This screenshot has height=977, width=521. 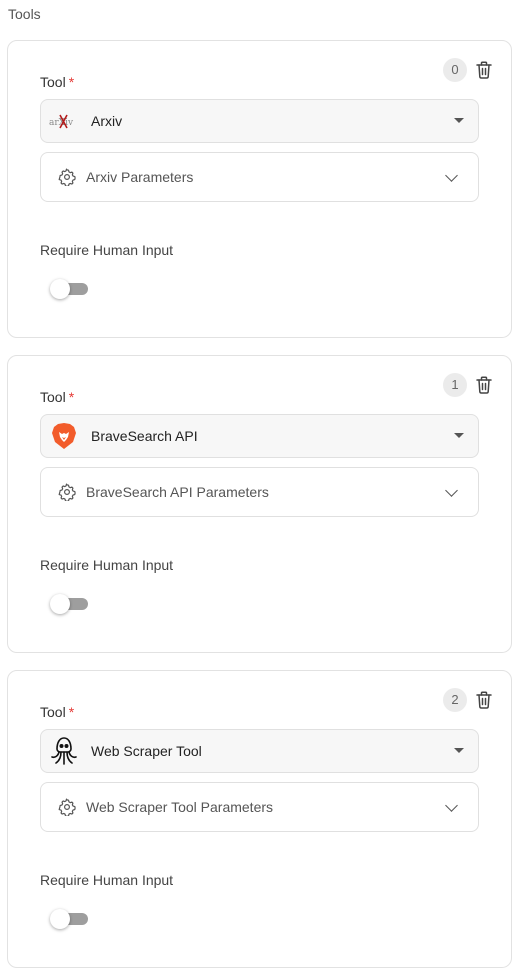 I want to click on tool-parameters-accordion: BraveSearch API Parameters, so click(x=259, y=492).